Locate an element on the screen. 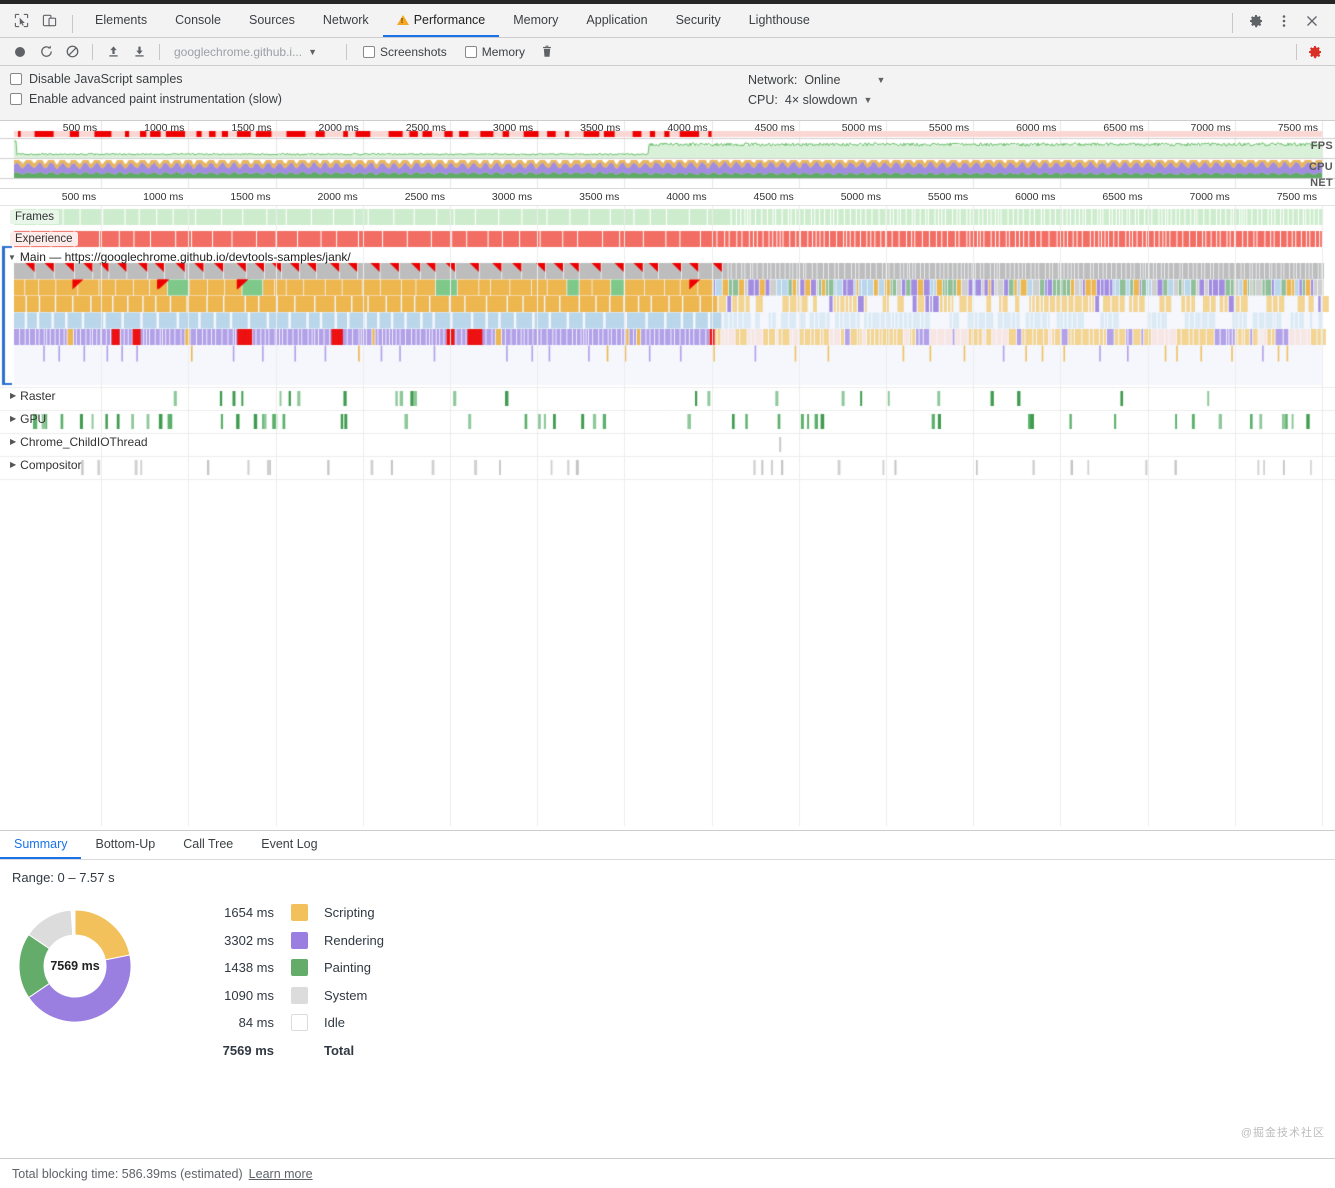 This screenshot has height=1188, width=1335. track-raster-name: ▶ Raster is located at coordinates (33, 395).